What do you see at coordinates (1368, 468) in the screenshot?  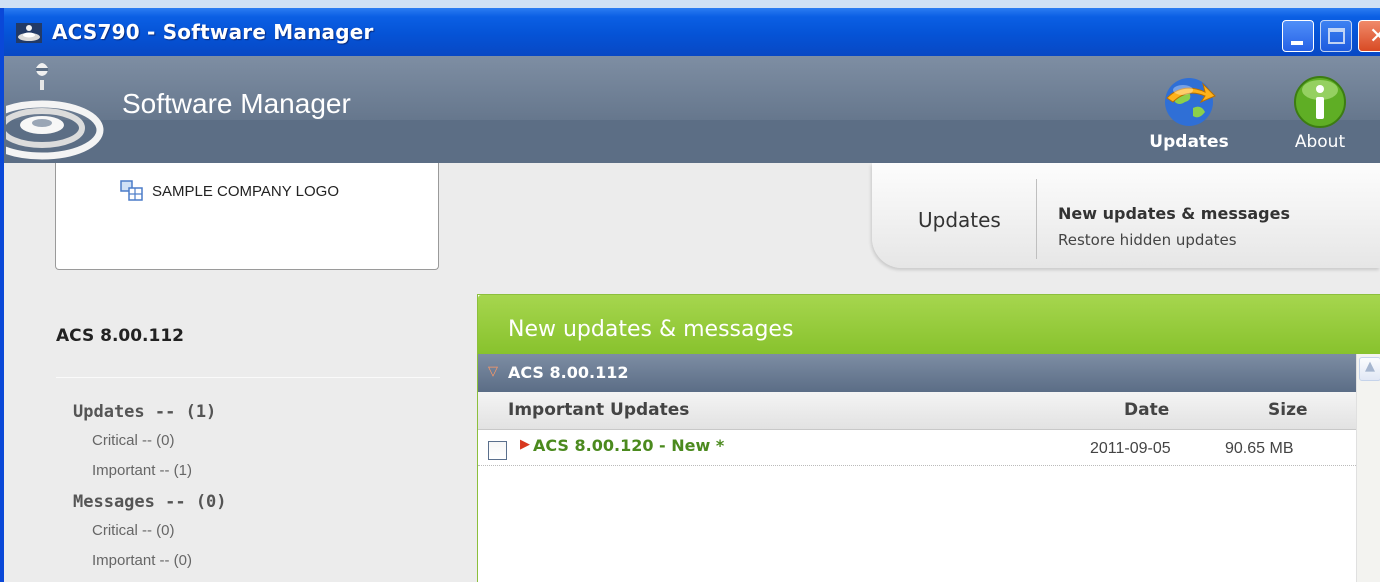 I see `vertical-scrollbar: ▲` at bounding box center [1368, 468].